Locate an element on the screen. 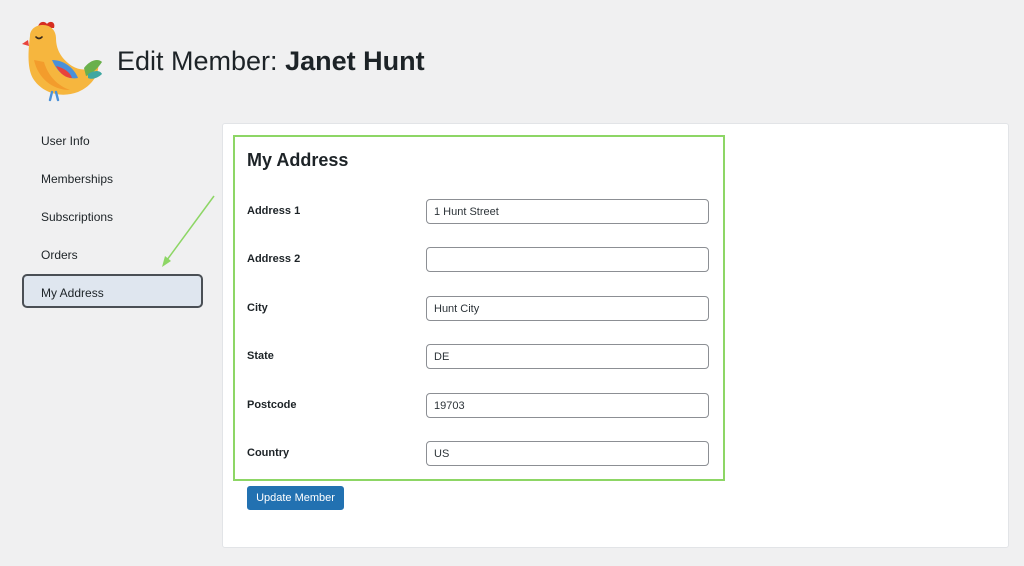  sidebar-item-my-address: My Address is located at coordinates (112, 291).